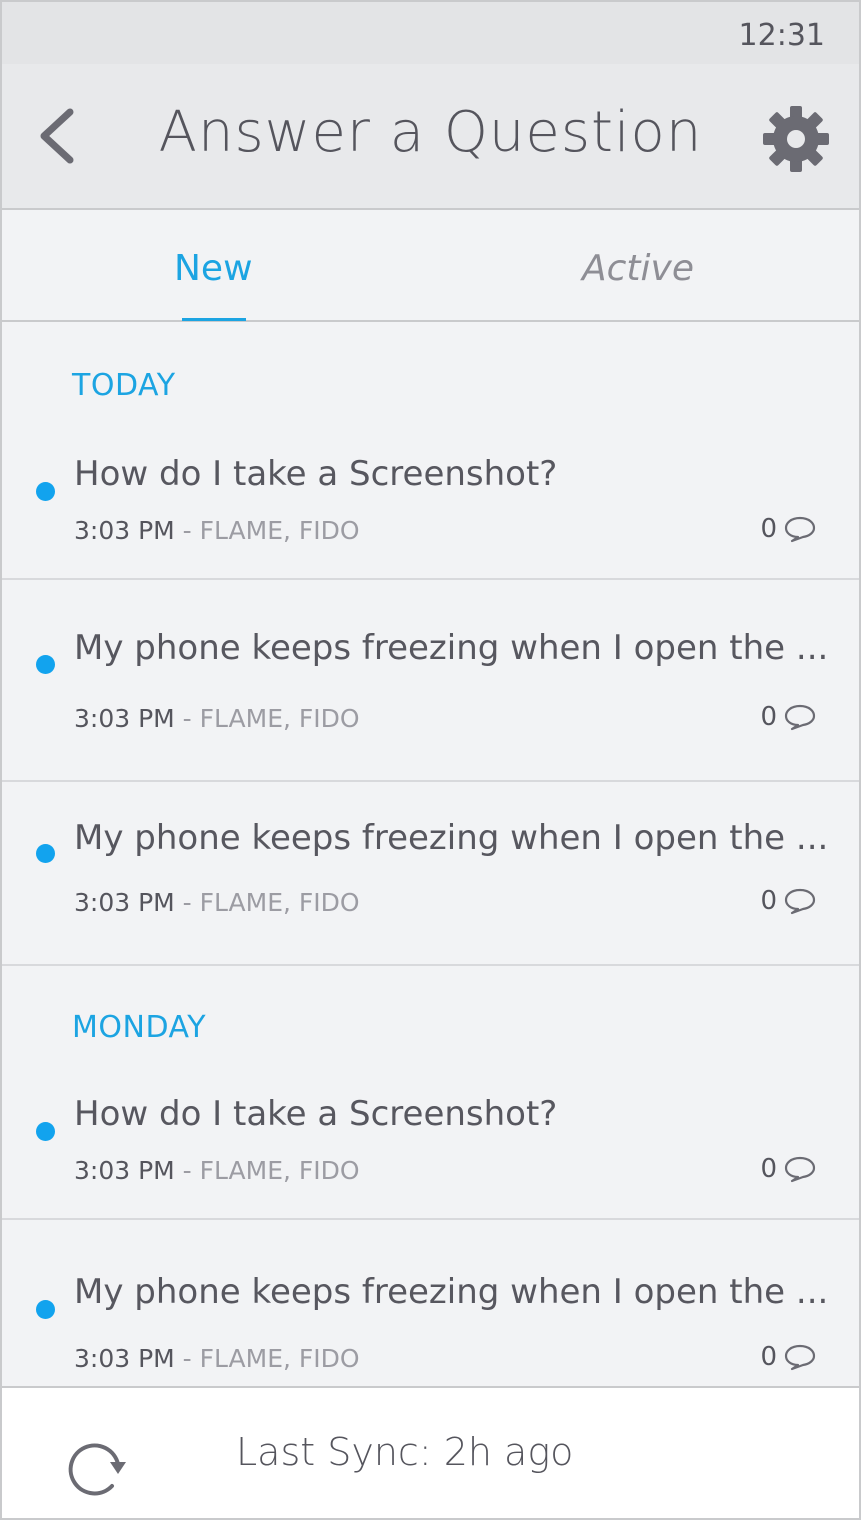  Describe the element at coordinates (781, 35) in the screenshot. I see `status-time: 12:31` at that location.